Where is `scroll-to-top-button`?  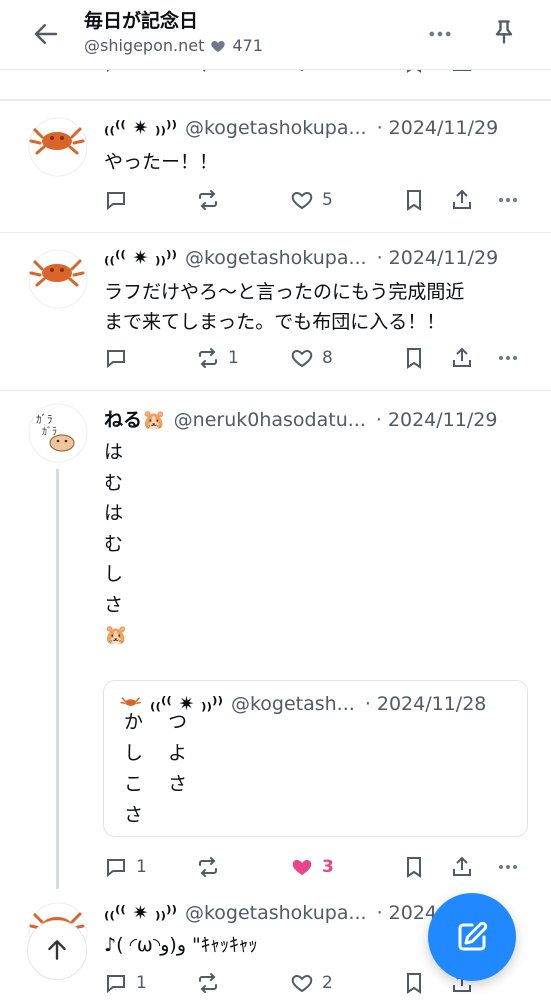 scroll-to-top-button is located at coordinates (57, 950).